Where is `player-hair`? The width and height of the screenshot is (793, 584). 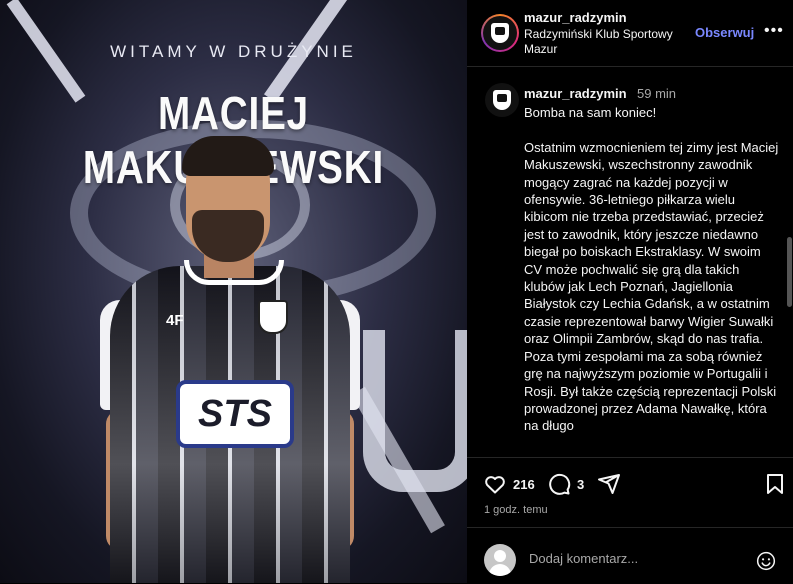 player-hair is located at coordinates (228, 156).